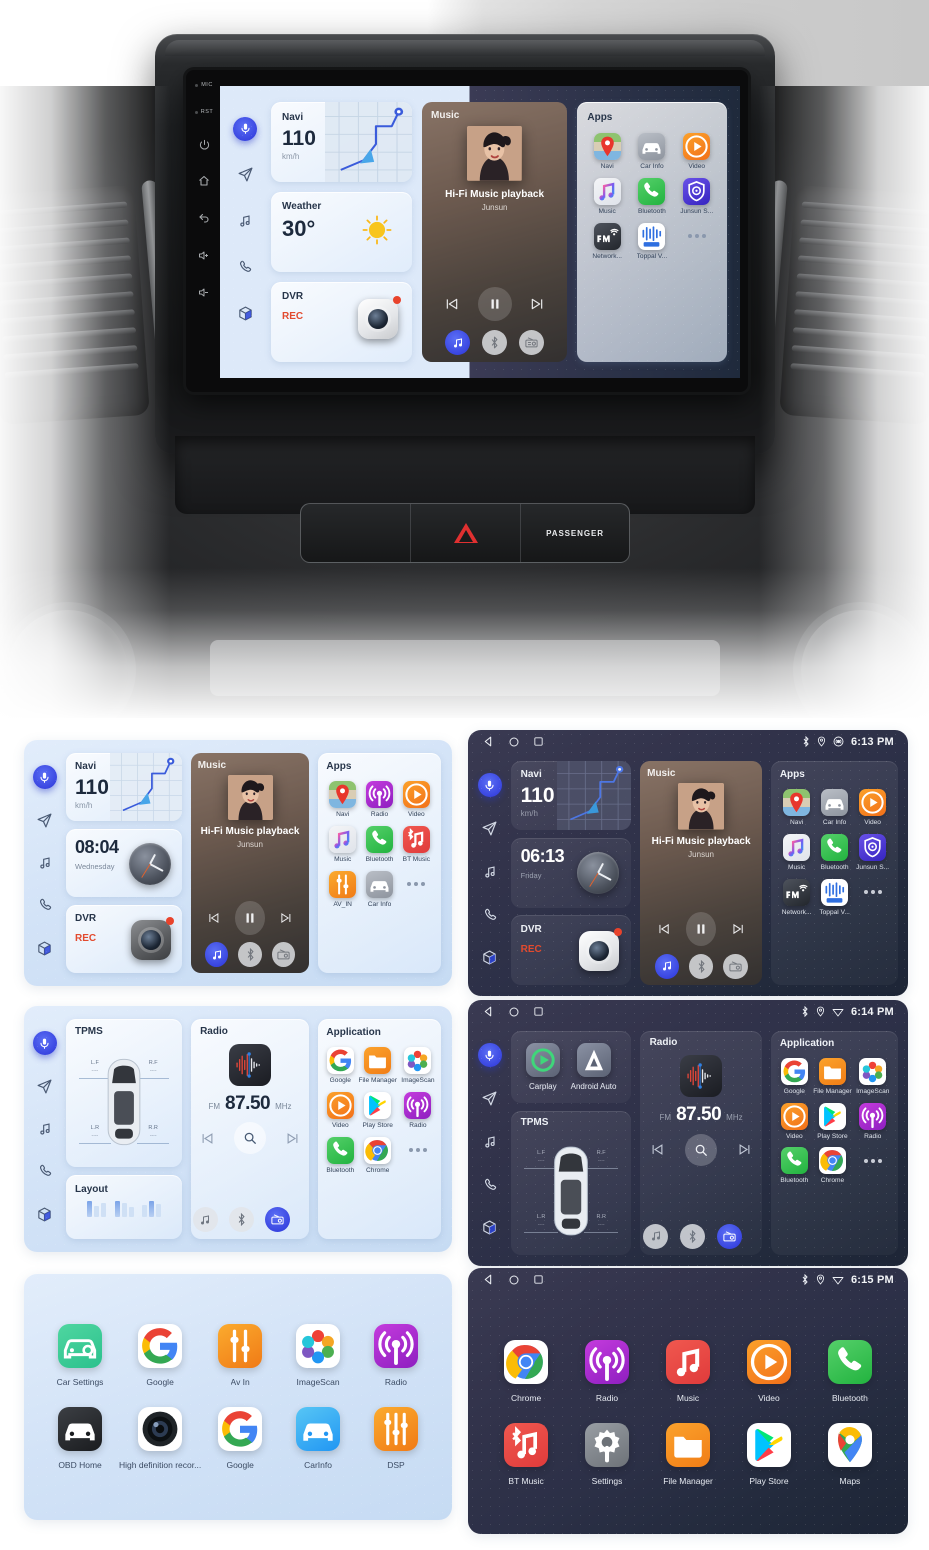 Image resolution: width=929 pixels, height=1550 pixels. Describe the element at coordinates (688, 1371) in the screenshot. I see `app-item: Music` at that location.